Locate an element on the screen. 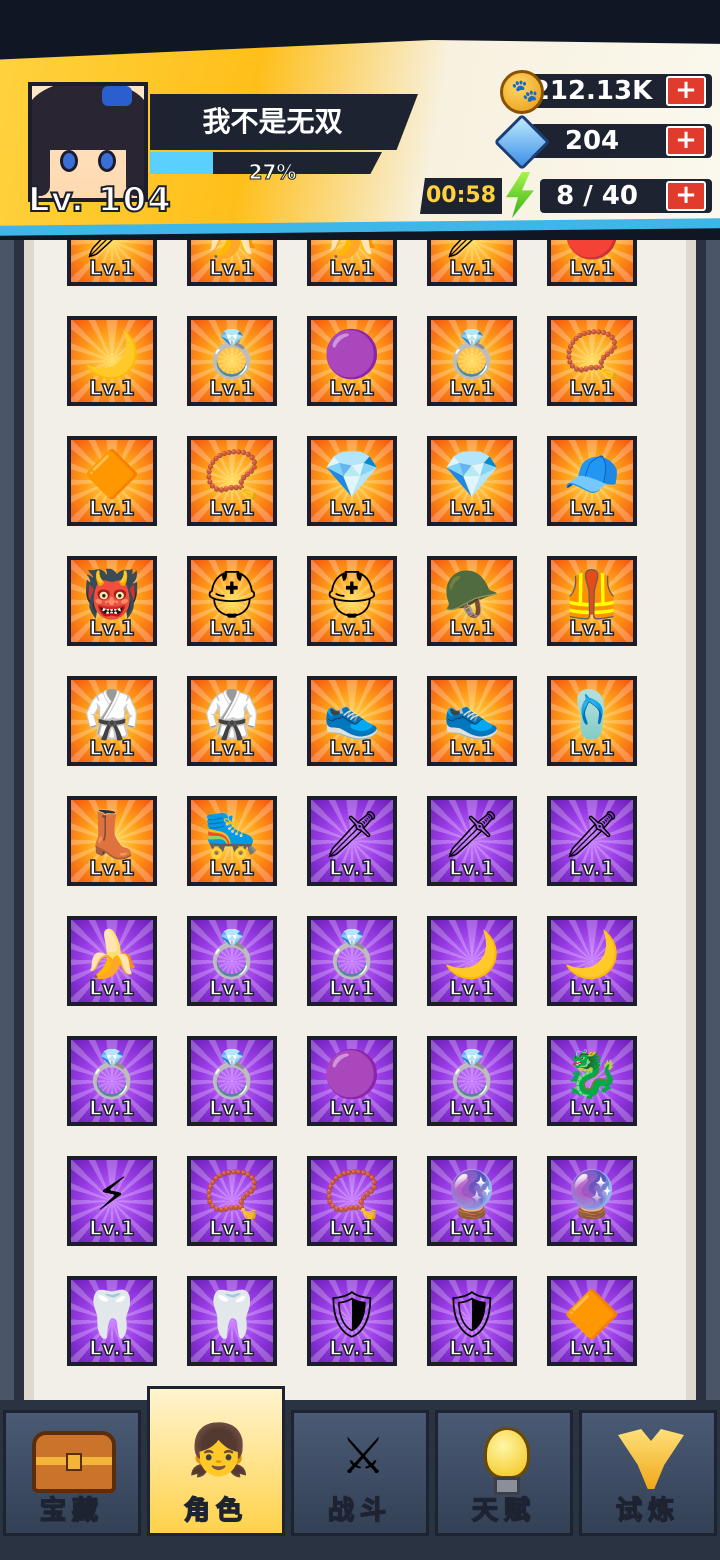 This screenshot has width=720, height=1560. equipment-item: 👢 Lv.1 is located at coordinates (112, 841).